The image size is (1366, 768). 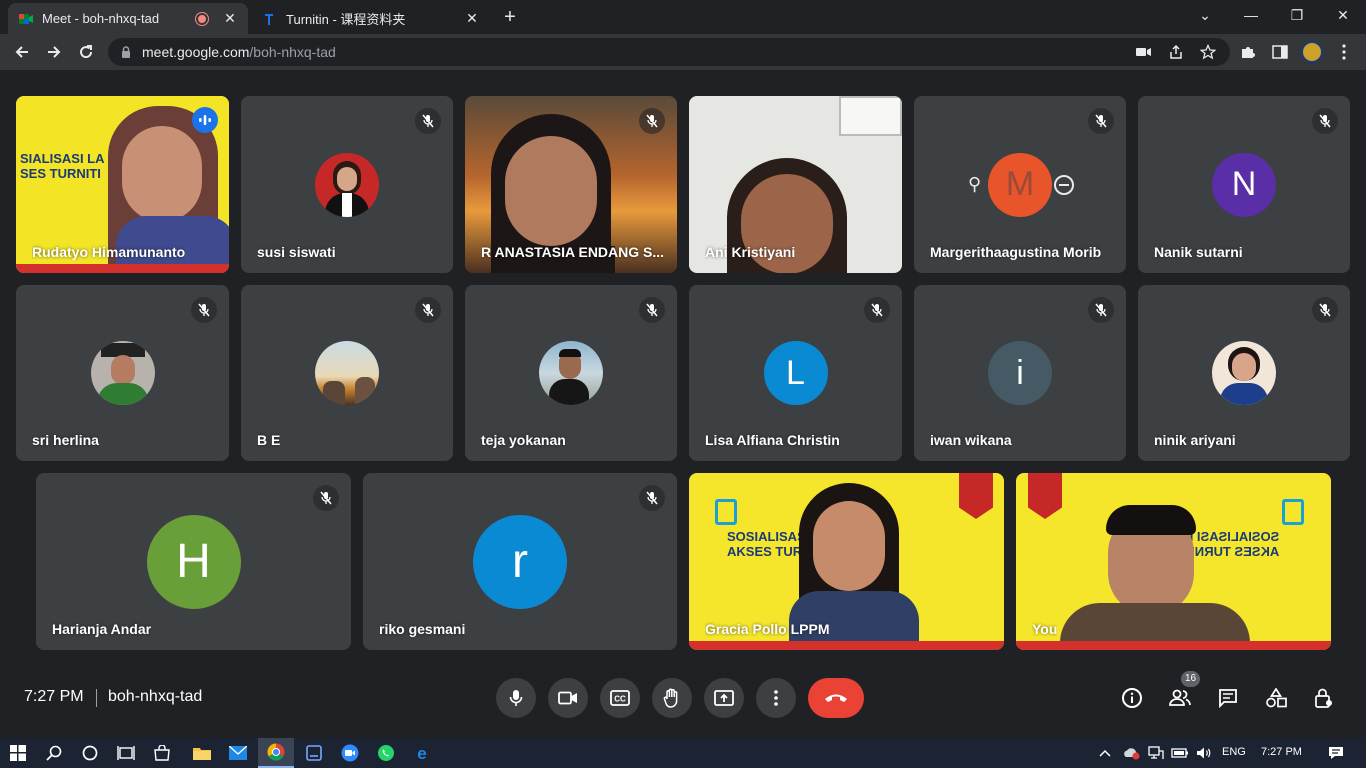 I want to click on tab-turnitin: Turnitin - 课程资料夹 ✕, so click(x=371, y=18).